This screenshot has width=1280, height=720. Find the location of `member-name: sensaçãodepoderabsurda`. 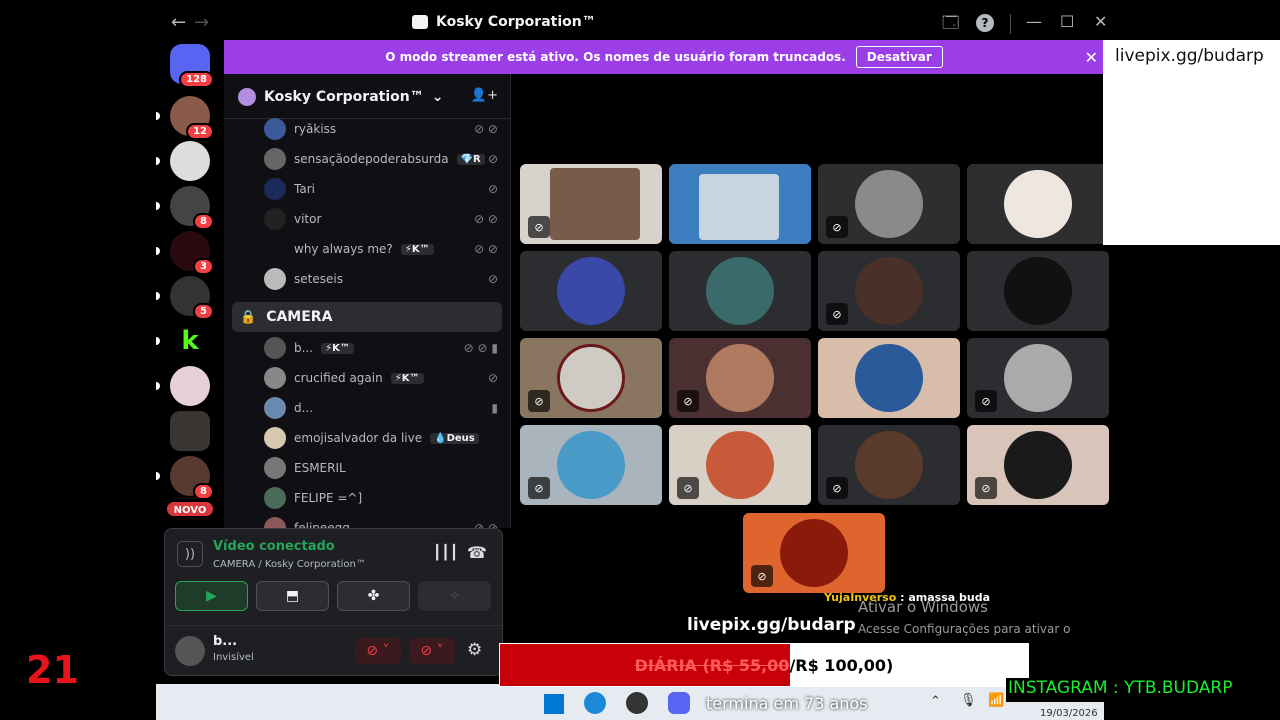

member-name: sensaçãodepoderabsurda is located at coordinates (371, 159).